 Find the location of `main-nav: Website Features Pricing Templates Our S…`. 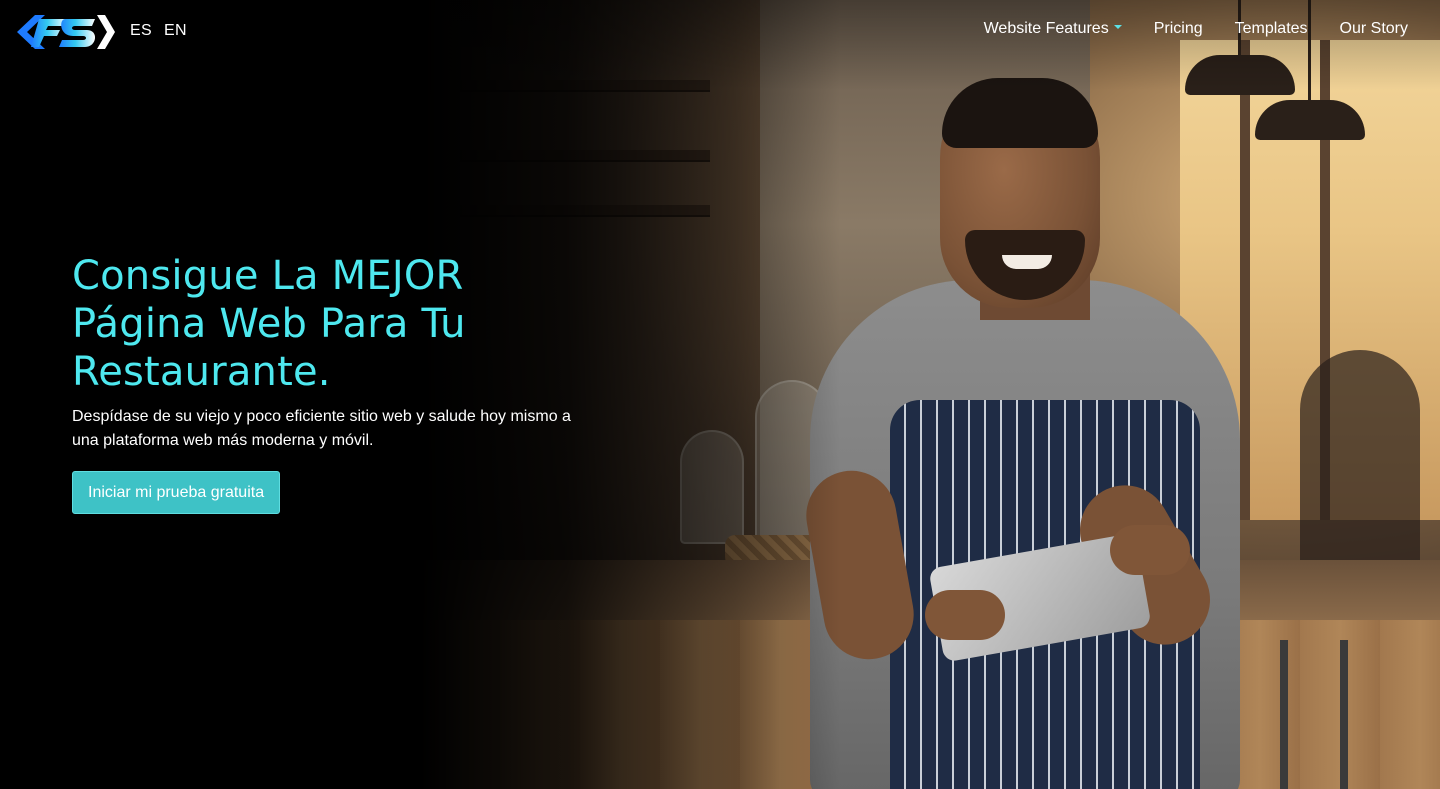

main-nav: Website Features Pricing Templates Our S… is located at coordinates (1196, 29).